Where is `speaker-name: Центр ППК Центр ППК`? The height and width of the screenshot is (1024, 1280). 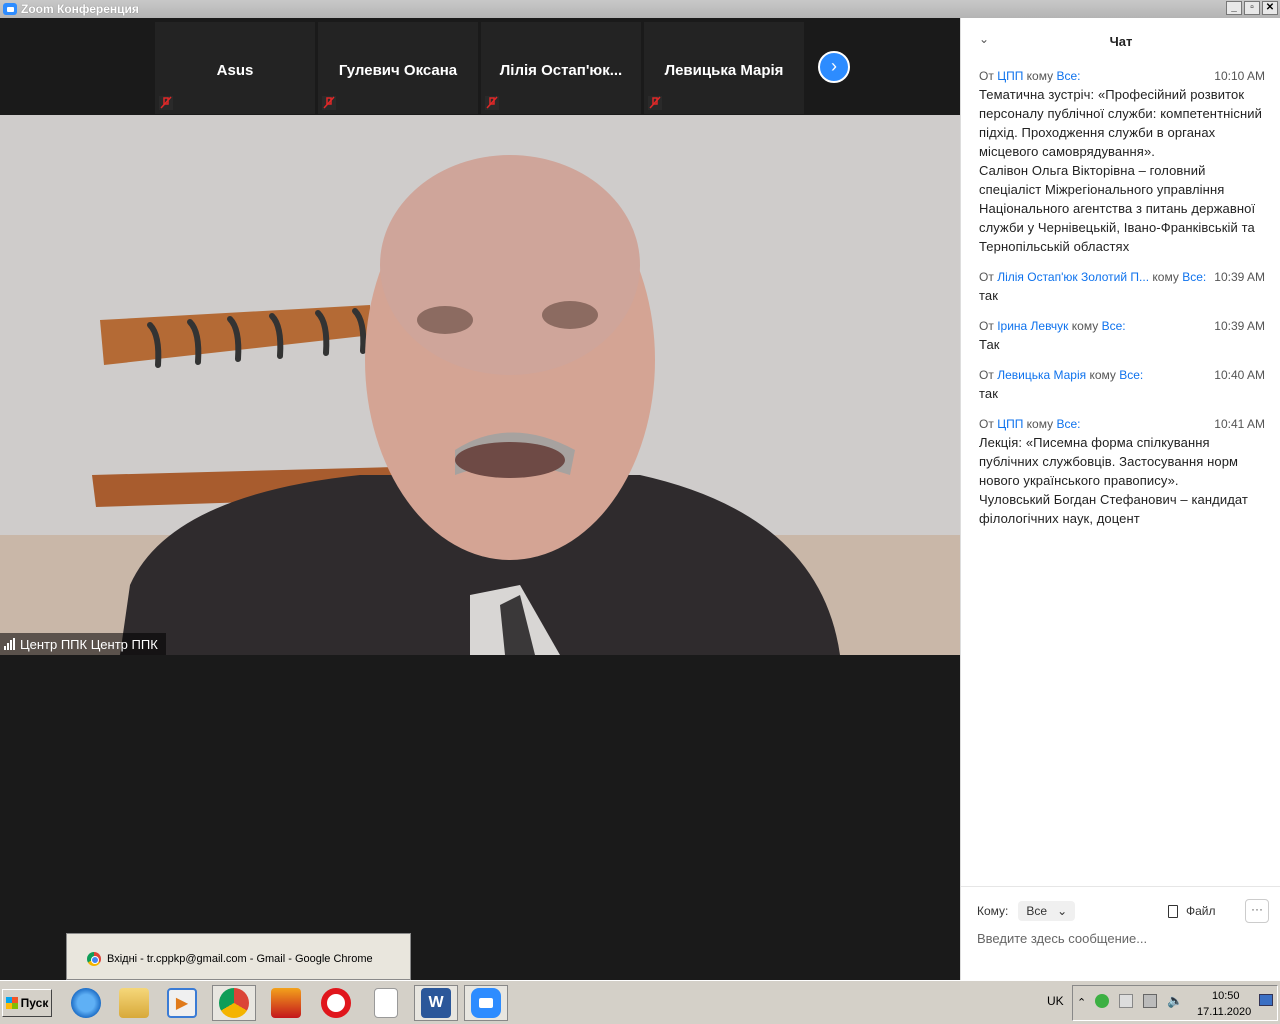 speaker-name: Центр ППК Центр ППК is located at coordinates (89, 644).